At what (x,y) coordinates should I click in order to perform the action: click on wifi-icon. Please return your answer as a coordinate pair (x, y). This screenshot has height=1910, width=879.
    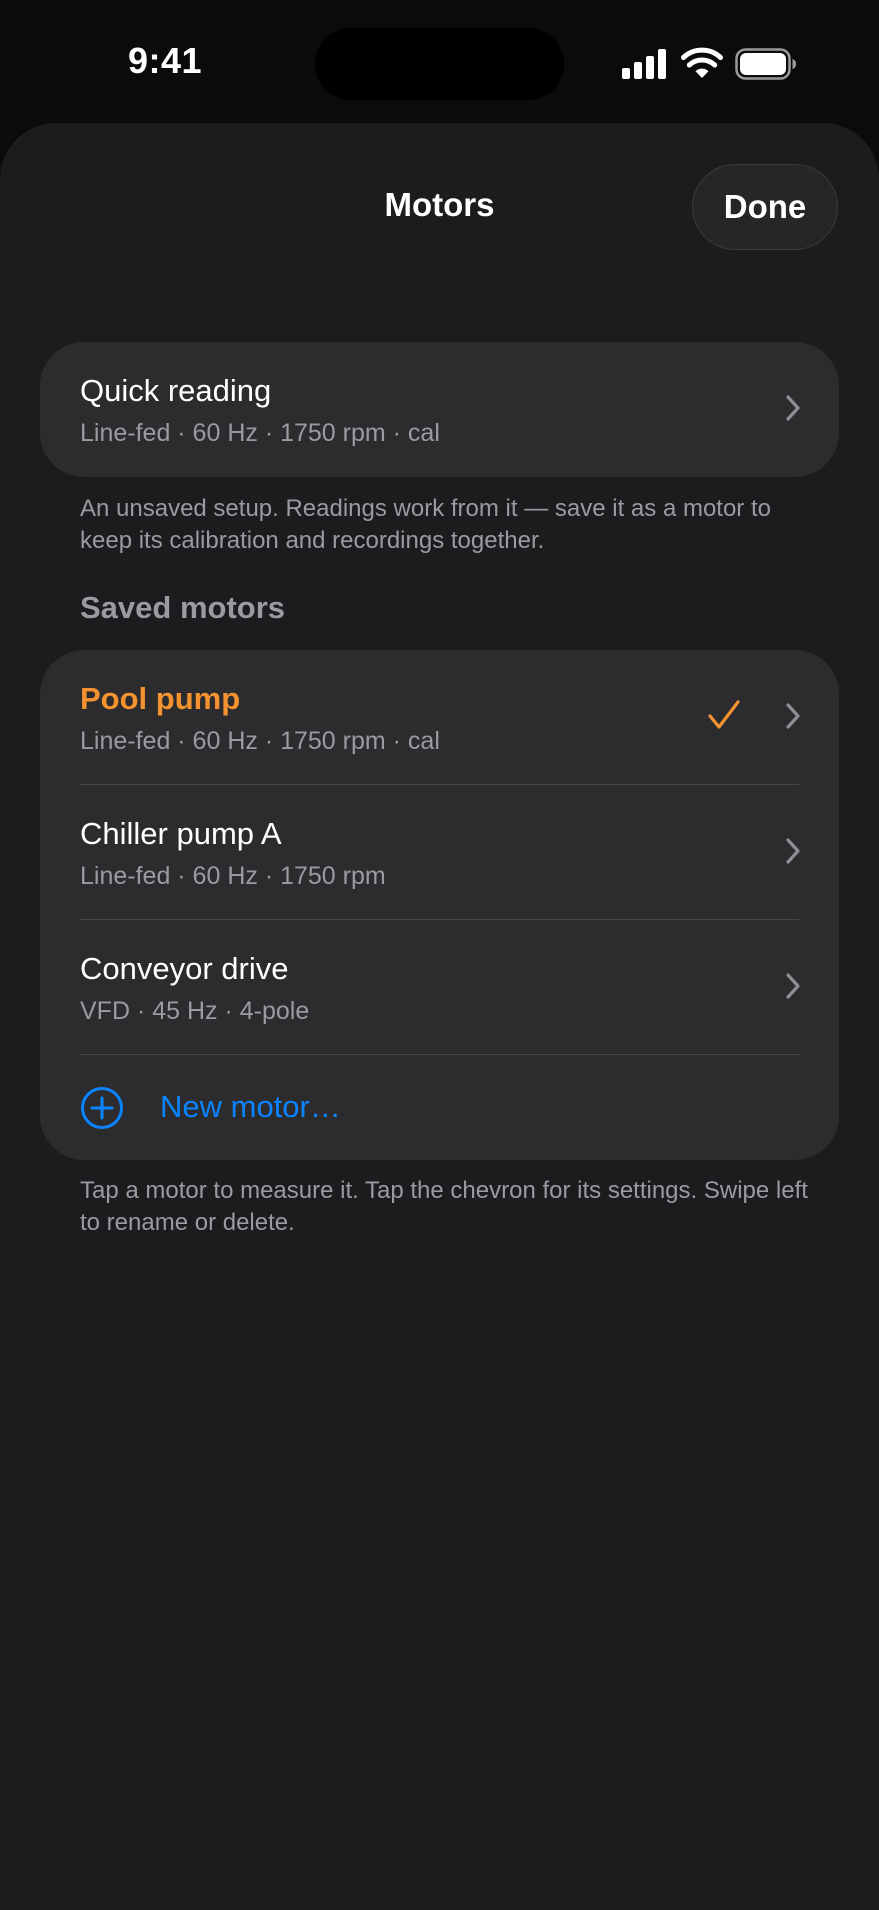
    Looking at the image, I should click on (702, 62).